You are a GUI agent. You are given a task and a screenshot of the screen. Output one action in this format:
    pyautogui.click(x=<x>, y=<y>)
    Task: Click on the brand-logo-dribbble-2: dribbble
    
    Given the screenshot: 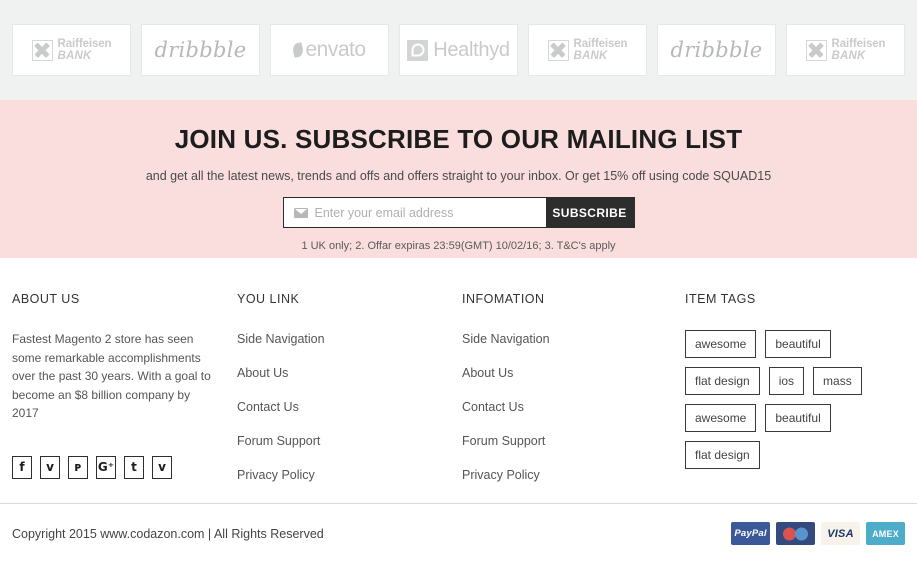 What is the action you would take?
    pyautogui.click(x=716, y=50)
    